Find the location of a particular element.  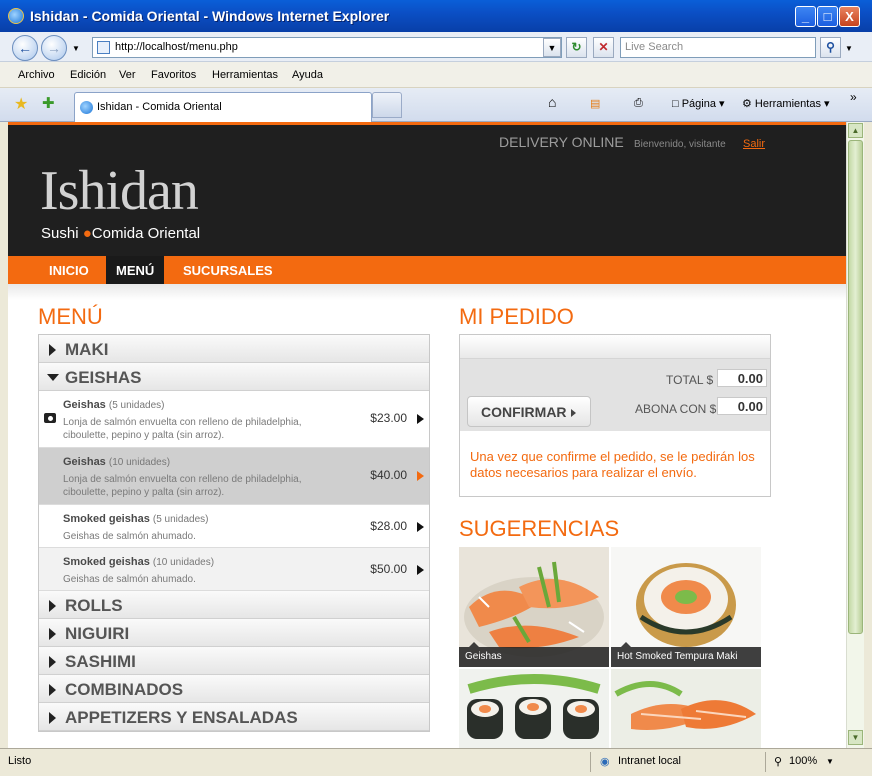

category-maki: MAKI is located at coordinates (234, 349).